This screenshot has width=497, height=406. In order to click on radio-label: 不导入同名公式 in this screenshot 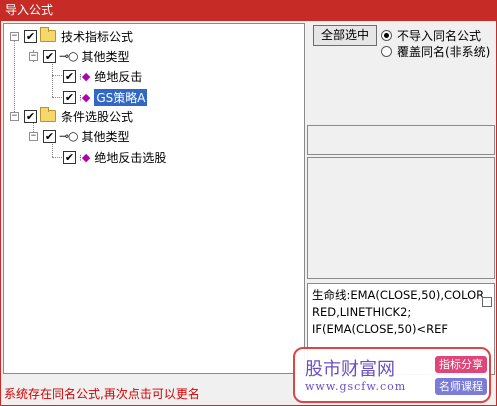, I will do `click(439, 36)`.